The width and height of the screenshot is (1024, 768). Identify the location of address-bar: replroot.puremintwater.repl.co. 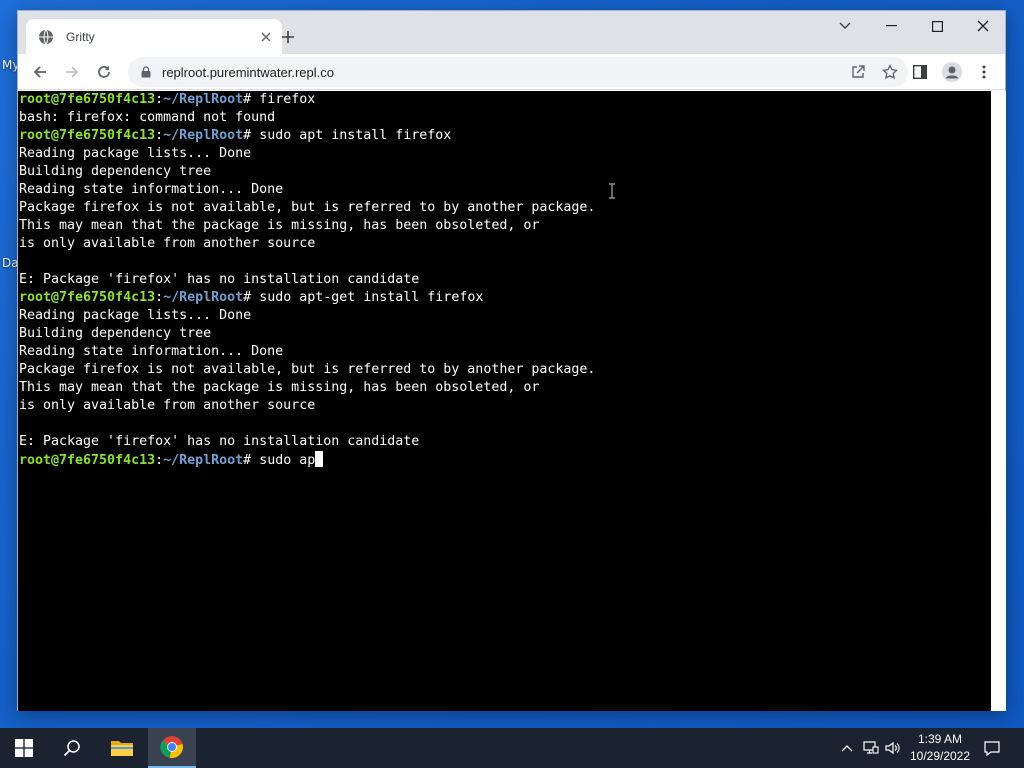
(518, 72).